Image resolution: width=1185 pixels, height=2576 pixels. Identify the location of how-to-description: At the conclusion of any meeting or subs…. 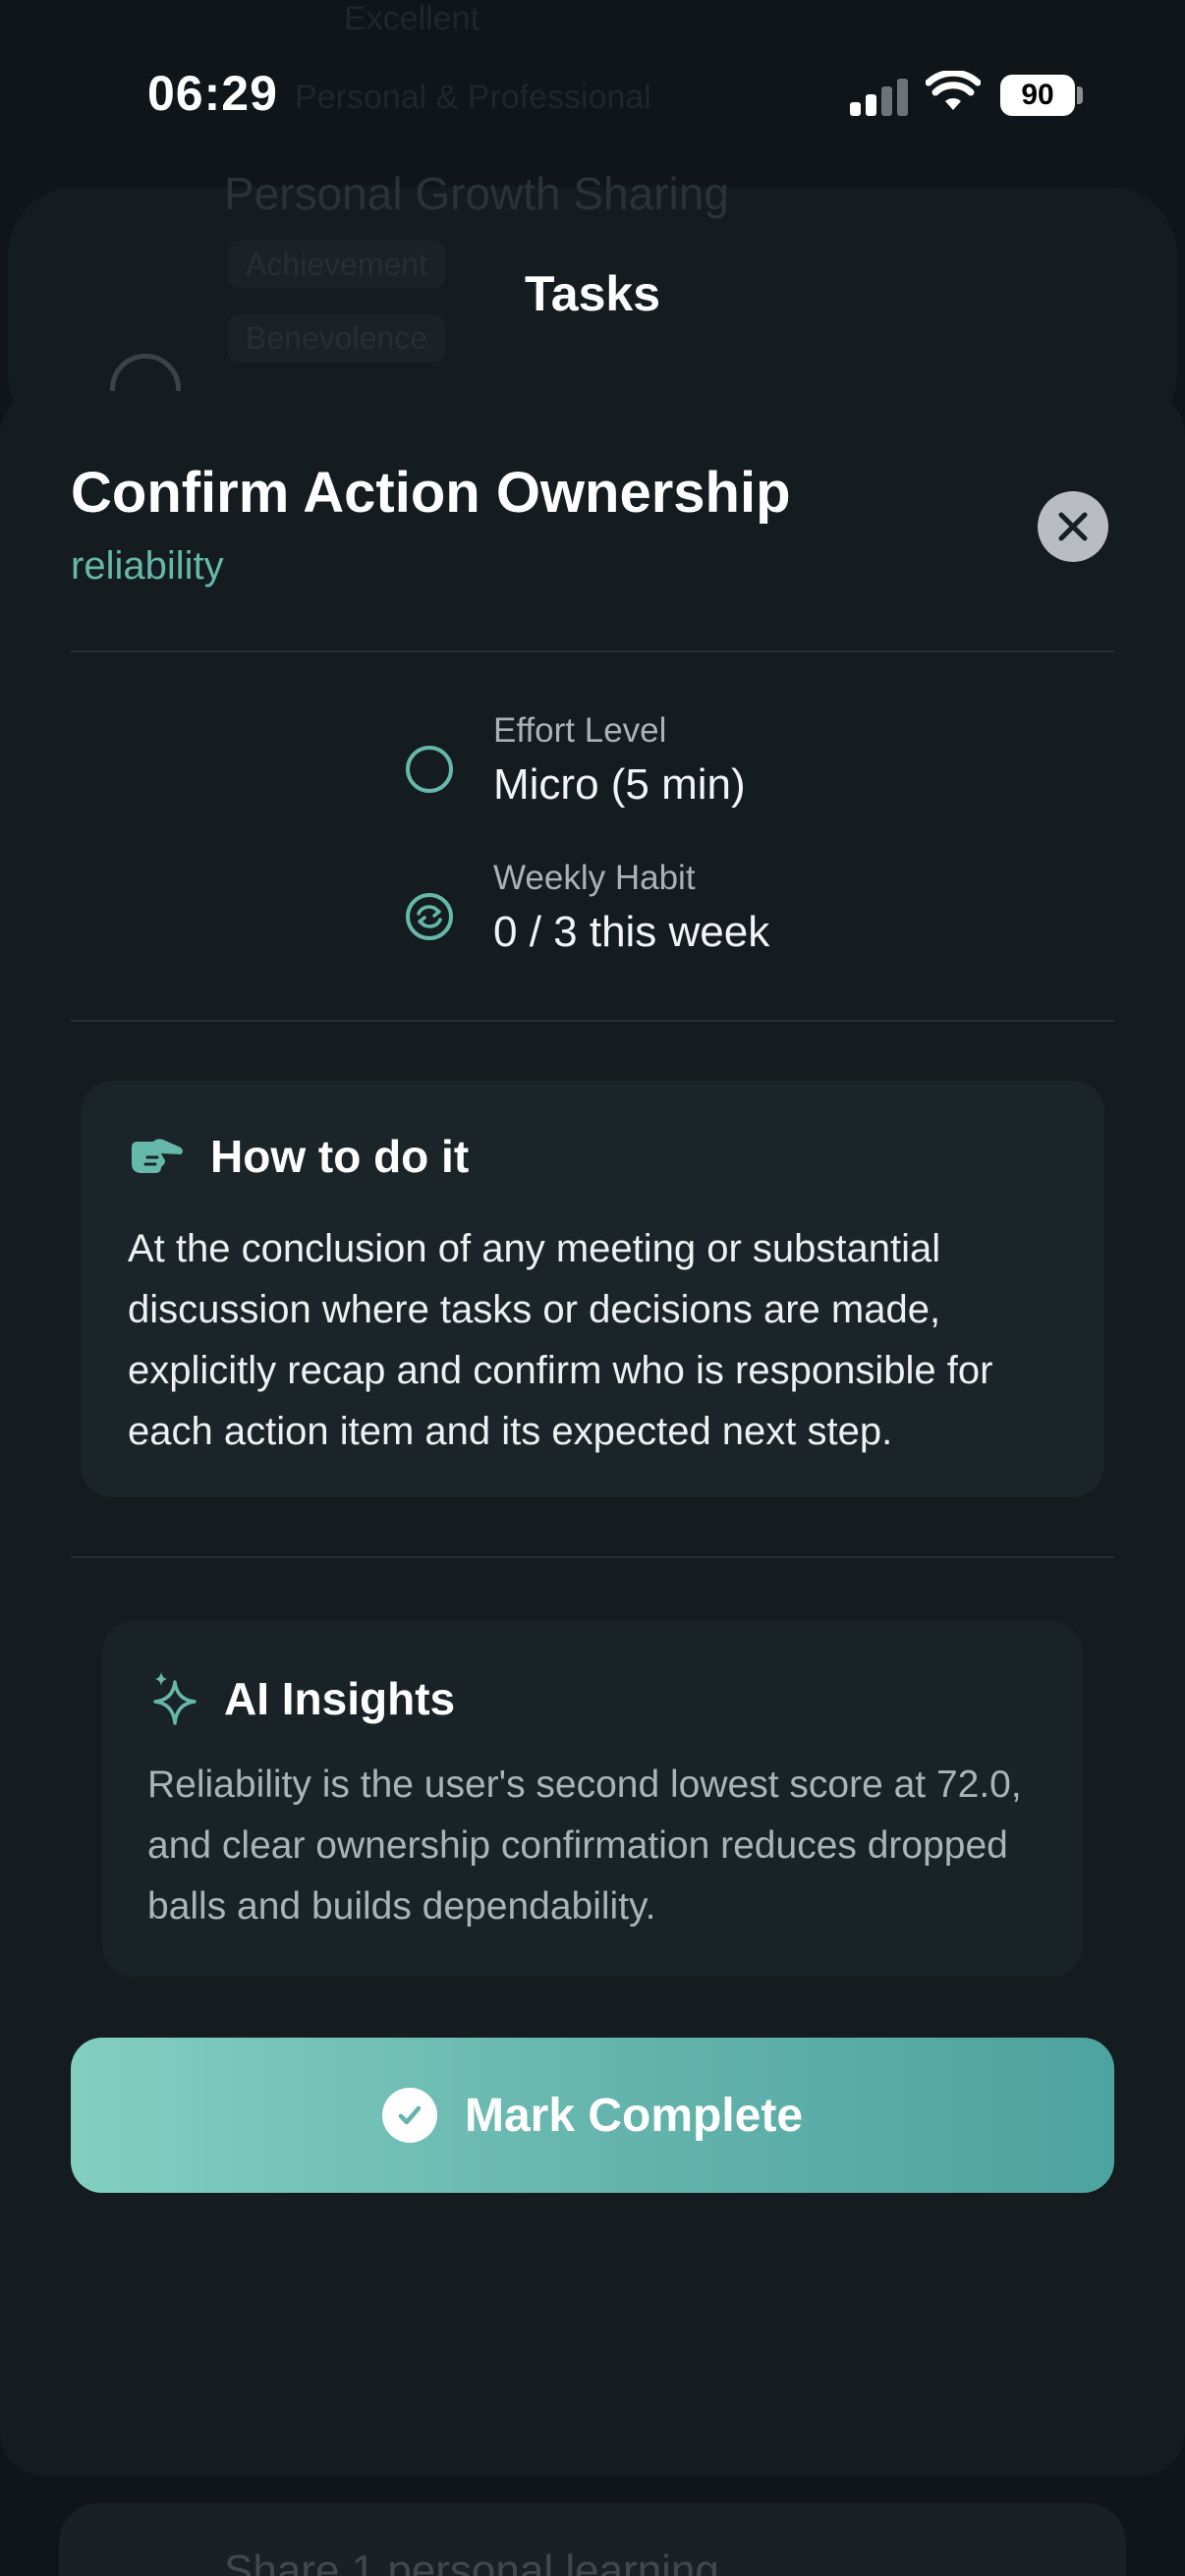
(561, 1340).